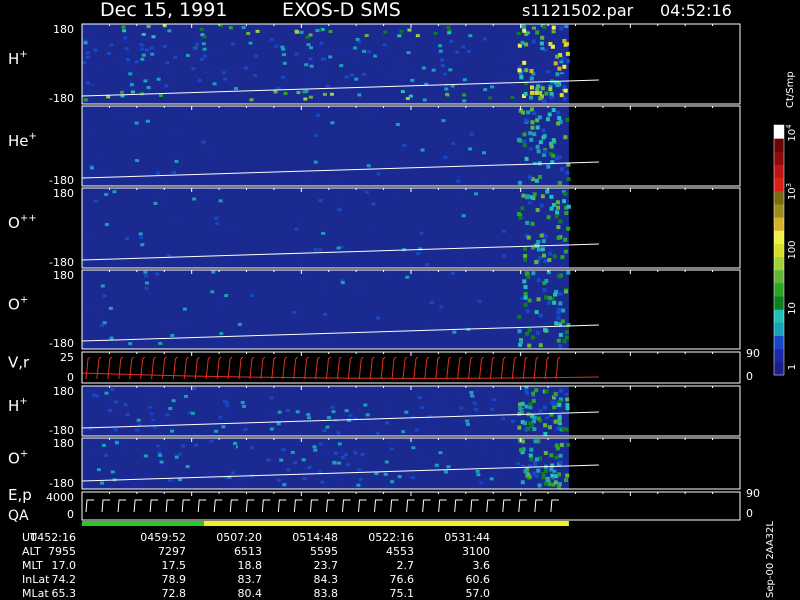 The image size is (800, 600). What do you see at coordinates (163, 10) in the screenshot?
I see `figure-date: Dec 15, 1991` at bounding box center [163, 10].